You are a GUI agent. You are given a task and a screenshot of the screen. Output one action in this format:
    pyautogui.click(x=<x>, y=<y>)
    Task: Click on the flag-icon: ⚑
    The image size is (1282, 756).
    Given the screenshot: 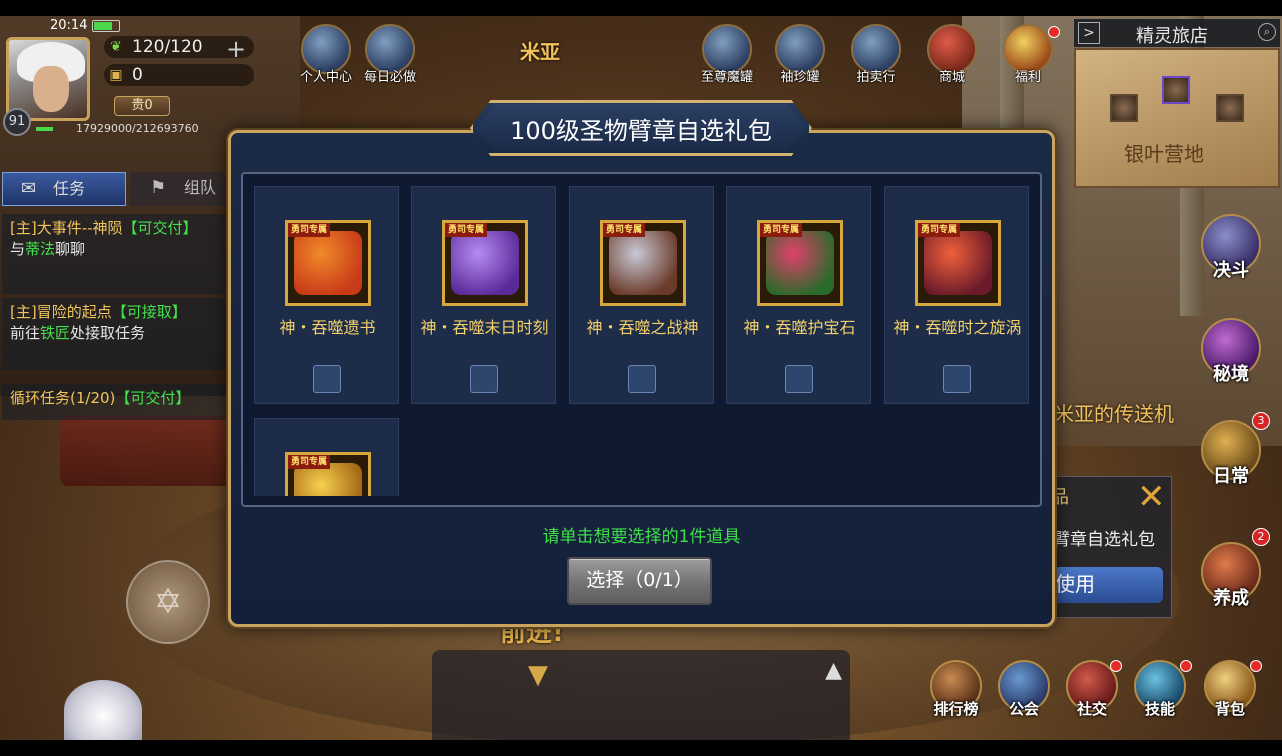 What is the action you would take?
    pyautogui.click(x=158, y=187)
    